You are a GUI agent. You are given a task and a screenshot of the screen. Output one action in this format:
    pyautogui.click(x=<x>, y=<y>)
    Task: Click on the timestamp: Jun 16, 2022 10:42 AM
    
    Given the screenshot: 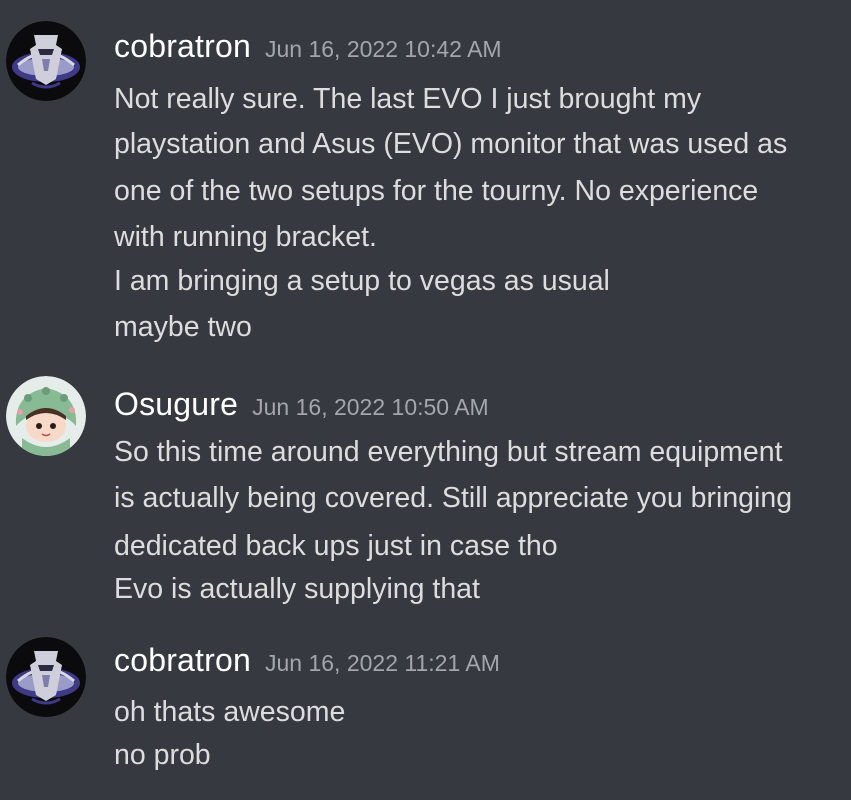 What is the action you would take?
    pyautogui.click(x=383, y=49)
    